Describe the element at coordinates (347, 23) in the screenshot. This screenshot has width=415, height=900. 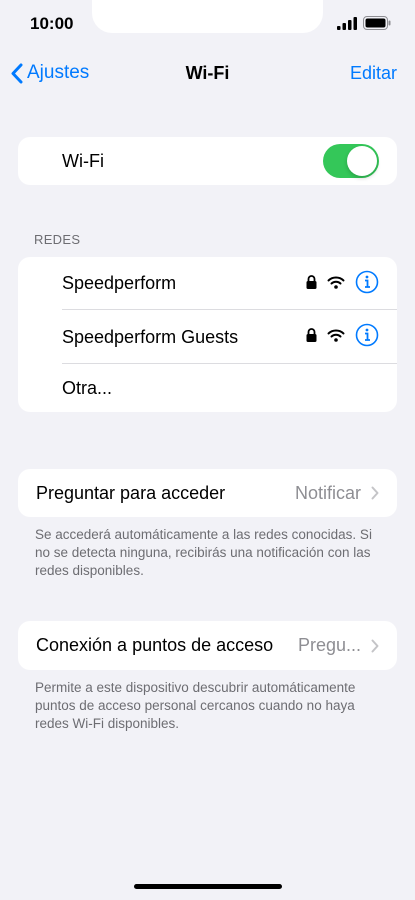
I see `cellular-signal-icon` at that location.